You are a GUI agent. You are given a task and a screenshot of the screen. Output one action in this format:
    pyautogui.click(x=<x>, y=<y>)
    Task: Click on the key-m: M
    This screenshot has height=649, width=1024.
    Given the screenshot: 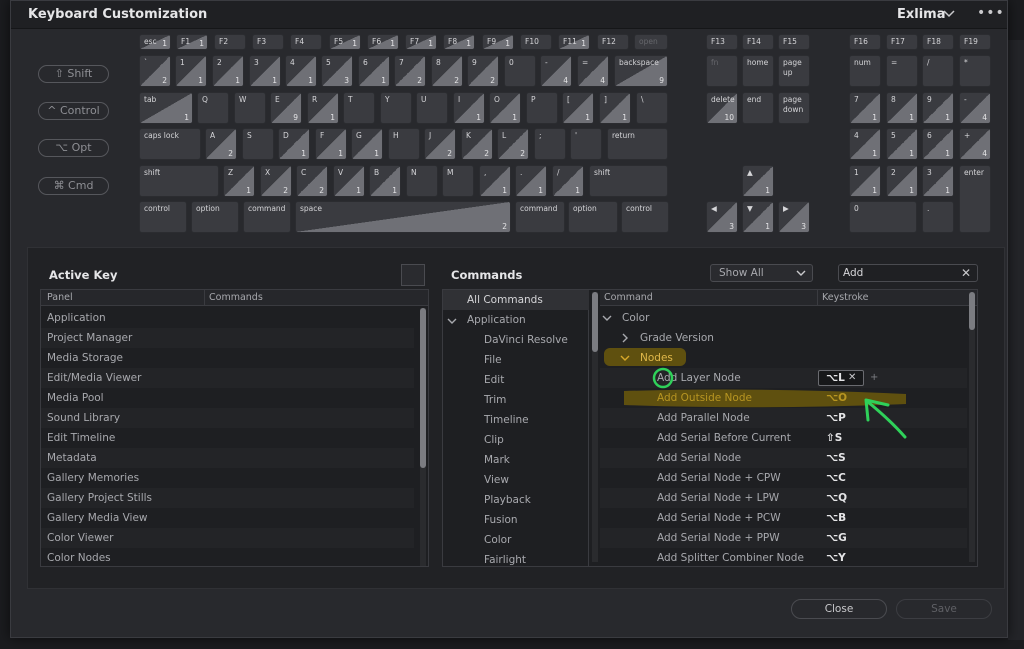 What is the action you would take?
    pyautogui.click(x=458, y=181)
    